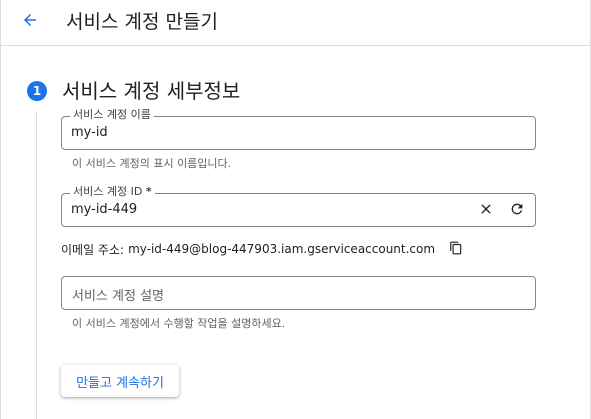 This screenshot has height=419, width=591. What do you see at coordinates (179, 323) in the screenshot?
I see `service-account-description-hint: 이 서비스 계정에서 수행할 작업을 설명하세요.` at bounding box center [179, 323].